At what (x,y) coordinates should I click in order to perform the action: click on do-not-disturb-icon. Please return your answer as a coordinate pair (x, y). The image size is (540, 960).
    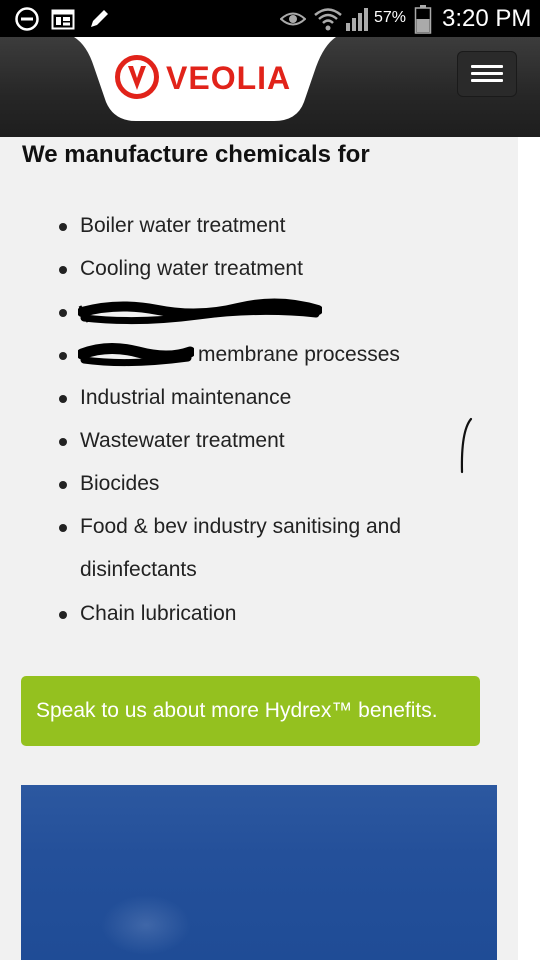
    Looking at the image, I should click on (27, 18).